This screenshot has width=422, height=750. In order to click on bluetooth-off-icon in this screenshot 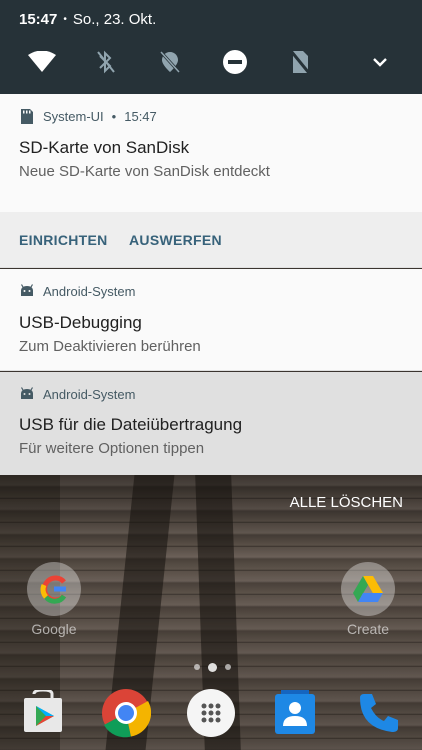, I will do `click(106, 62)`.